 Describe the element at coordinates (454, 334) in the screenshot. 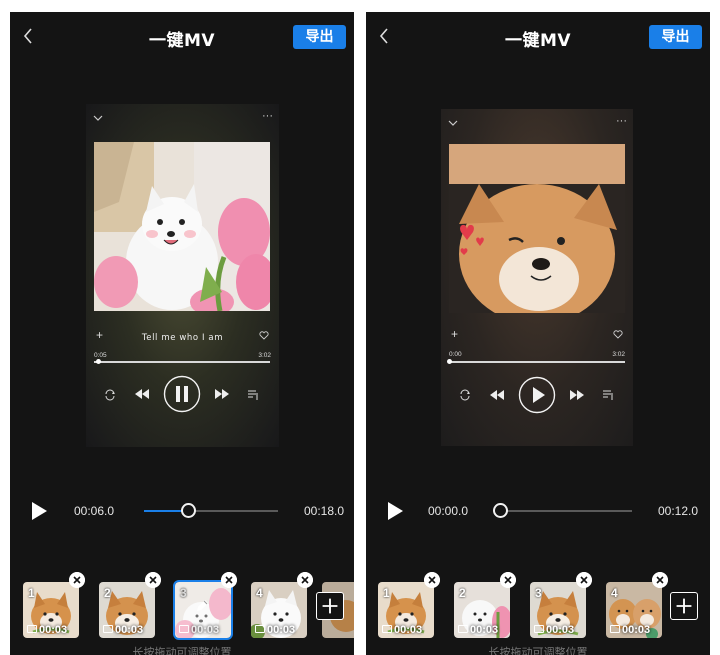

I see `add-icon: +` at that location.